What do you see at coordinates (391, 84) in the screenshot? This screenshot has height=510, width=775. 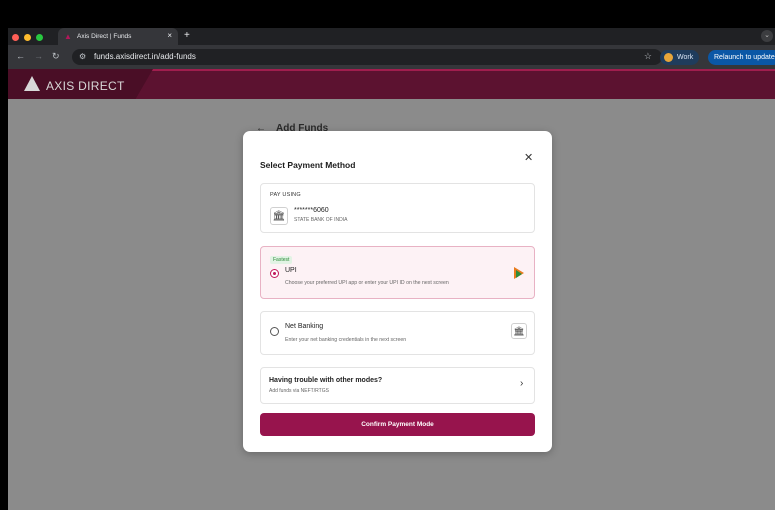 I see `brand-header: AXIS DIRECT` at bounding box center [391, 84].